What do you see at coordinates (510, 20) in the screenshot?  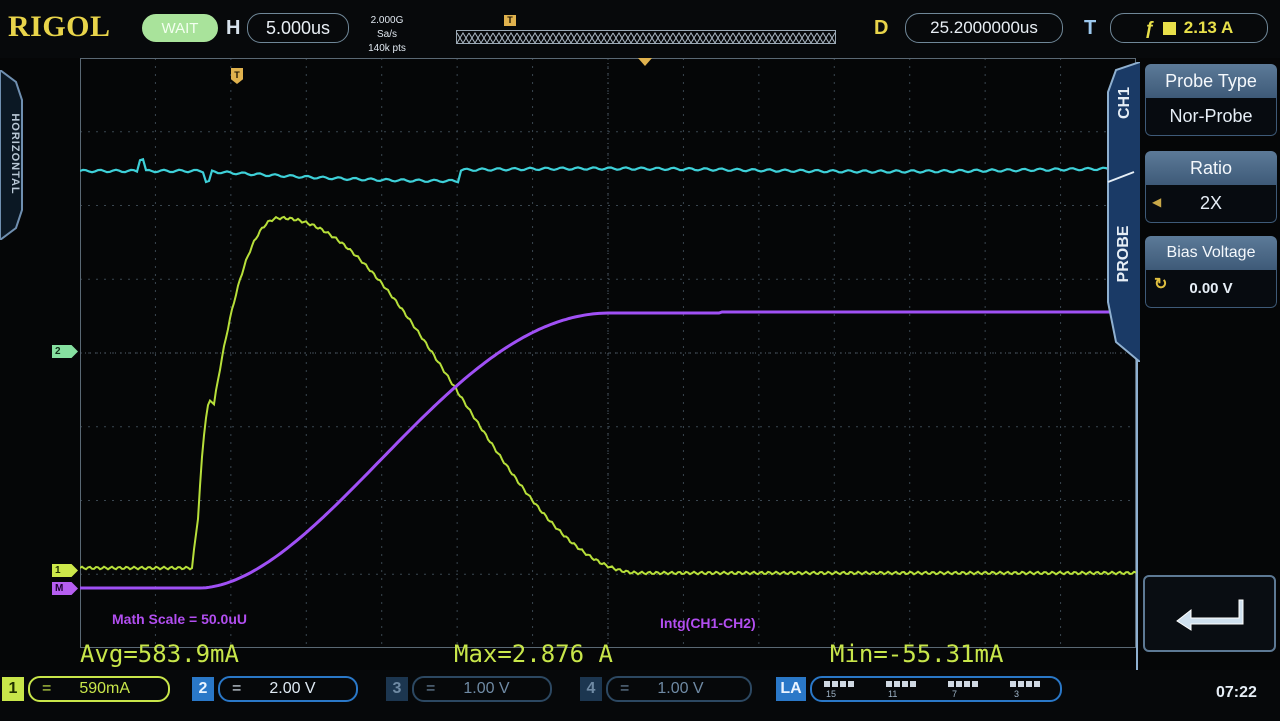 I see `trigger-position-icon: T` at bounding box center [510, 20].